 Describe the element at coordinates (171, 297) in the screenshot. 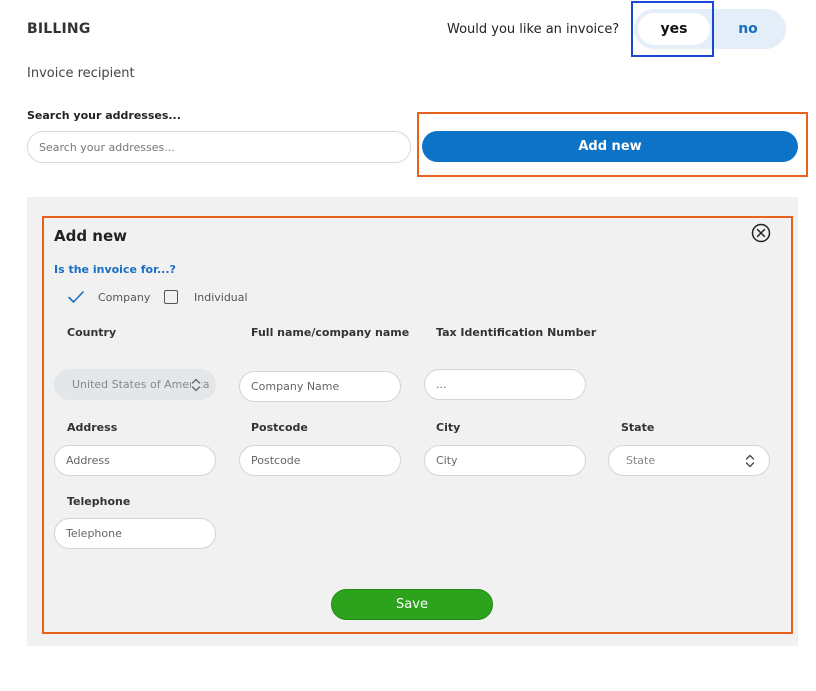

I see `individual-checkbox` at that location.